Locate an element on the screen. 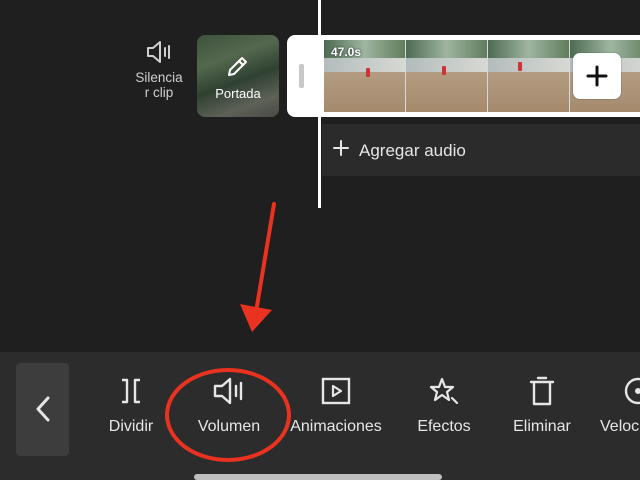  home-indicator is located at coordinates (318, 477).